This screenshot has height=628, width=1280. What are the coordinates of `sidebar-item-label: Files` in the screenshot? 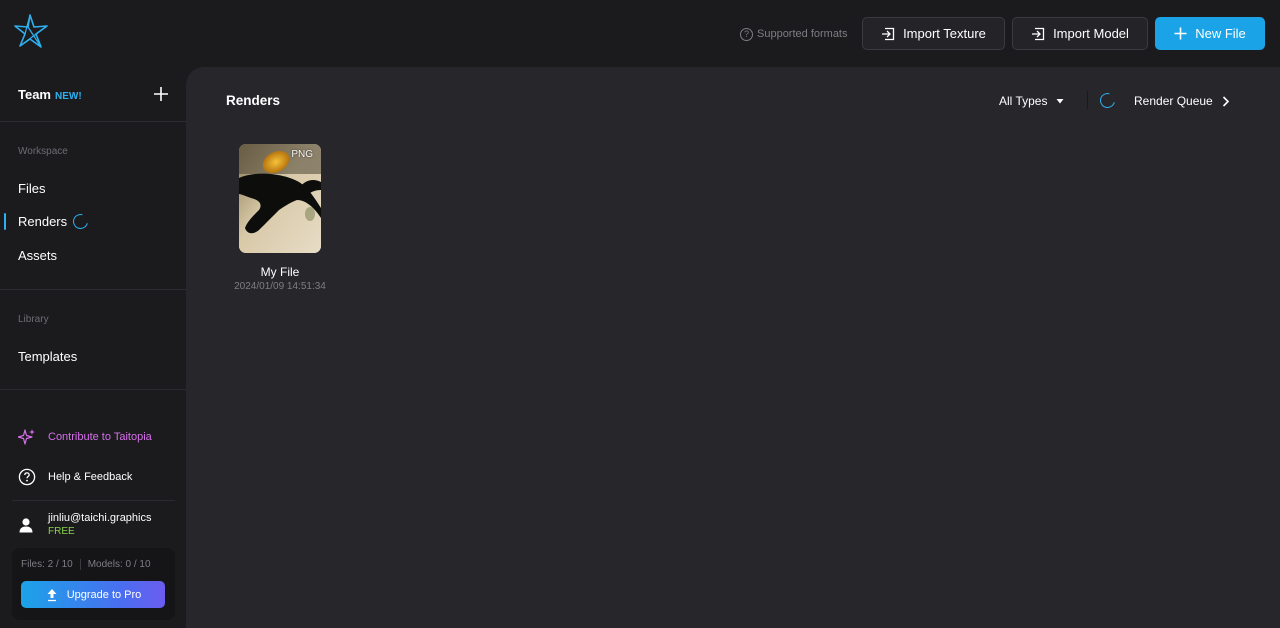 It's located at (32, 188).